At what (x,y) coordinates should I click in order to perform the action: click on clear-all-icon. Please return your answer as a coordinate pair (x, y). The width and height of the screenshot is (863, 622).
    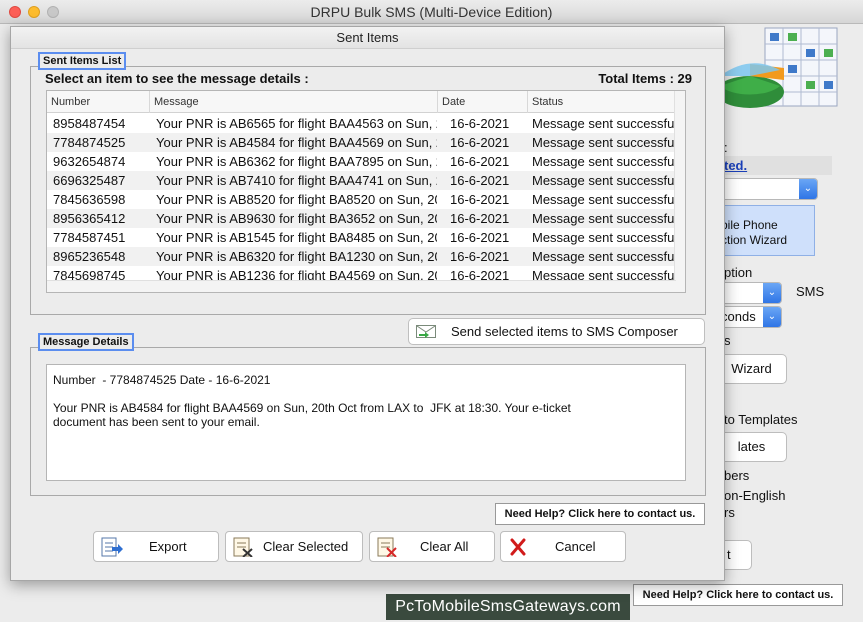
    Looking at the image, I should click on (387, 547).